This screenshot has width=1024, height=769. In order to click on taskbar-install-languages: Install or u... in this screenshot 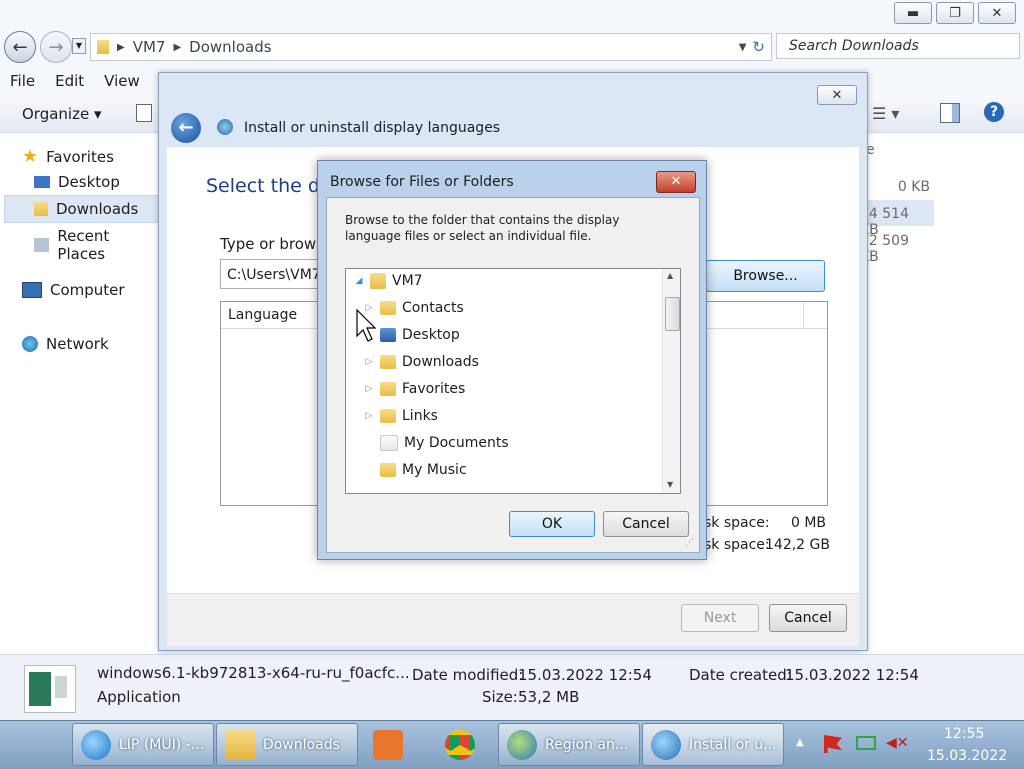, I will do `click(713, 744)`.